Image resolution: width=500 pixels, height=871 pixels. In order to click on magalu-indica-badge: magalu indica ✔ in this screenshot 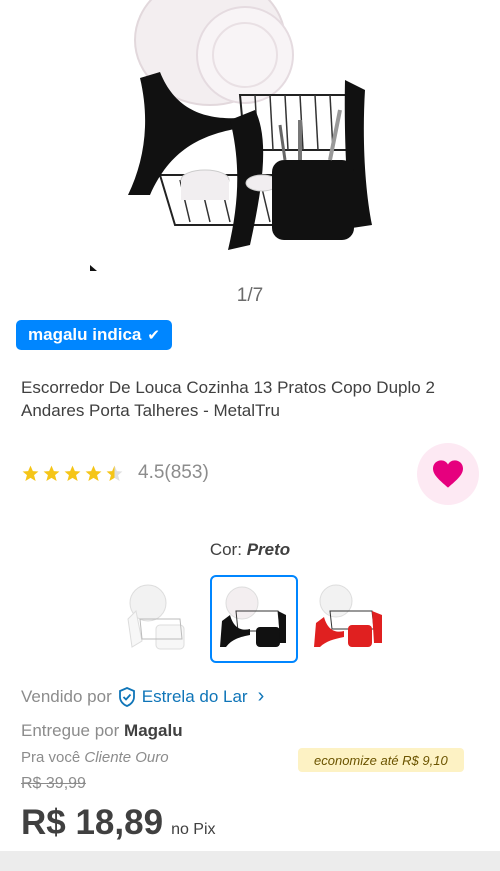, I will do `click(94, 335)`.